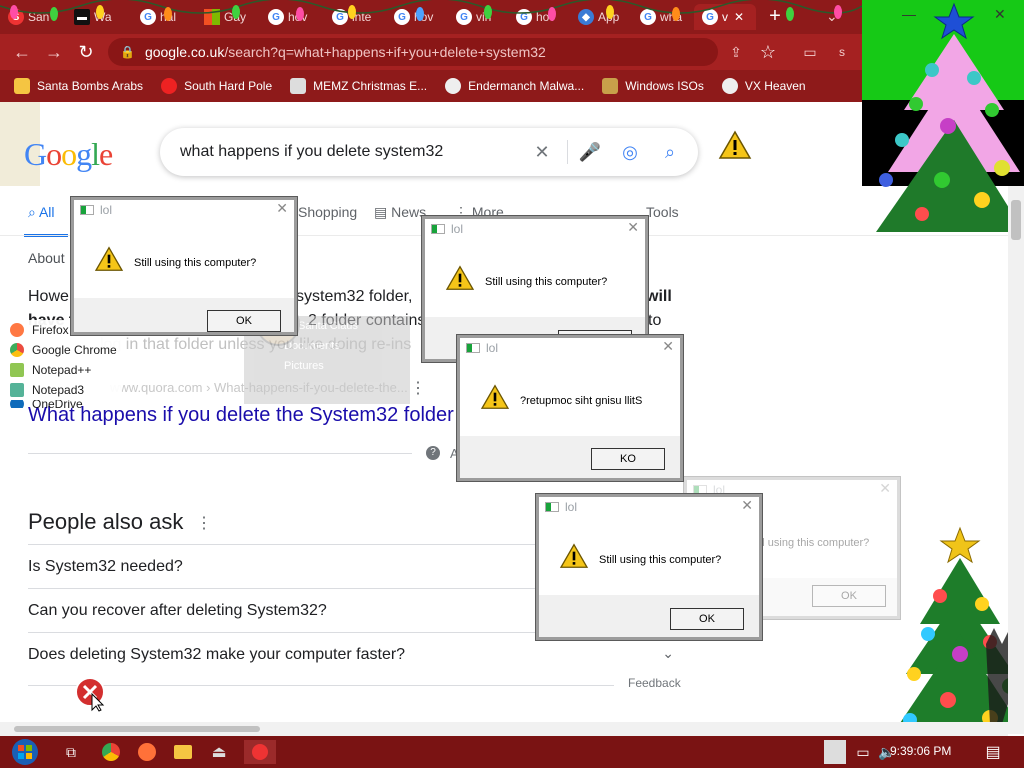 The height and width of the screenshot is (768, 1024). What do you see at coordinates (162, 17) in the screenshot?
I see `tab-google-1: G hal` at bounding box center [162, 17].